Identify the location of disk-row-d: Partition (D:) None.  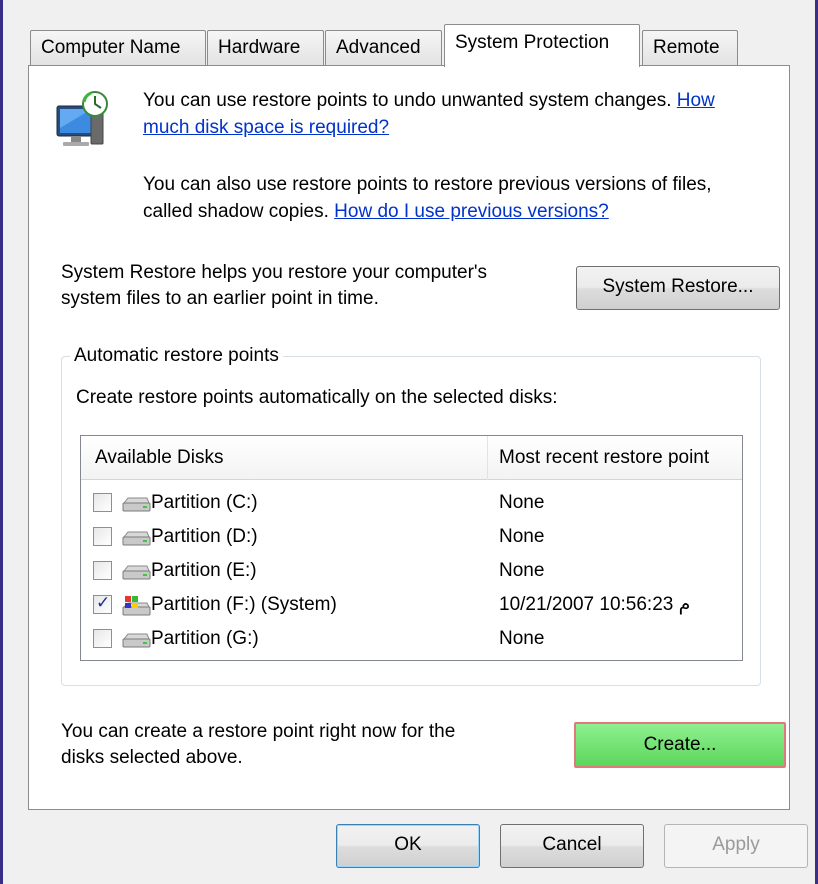
(411, 537).